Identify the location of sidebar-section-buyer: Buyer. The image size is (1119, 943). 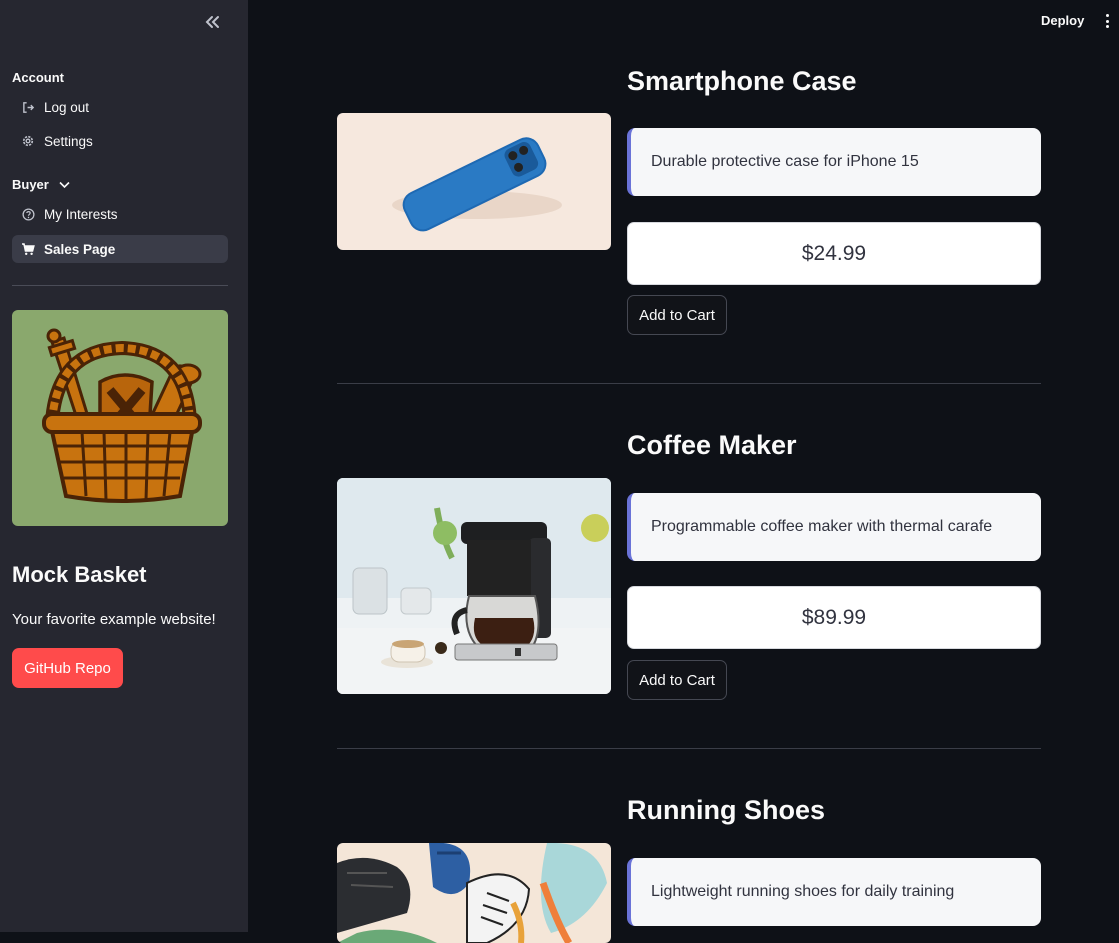
(41, 184).